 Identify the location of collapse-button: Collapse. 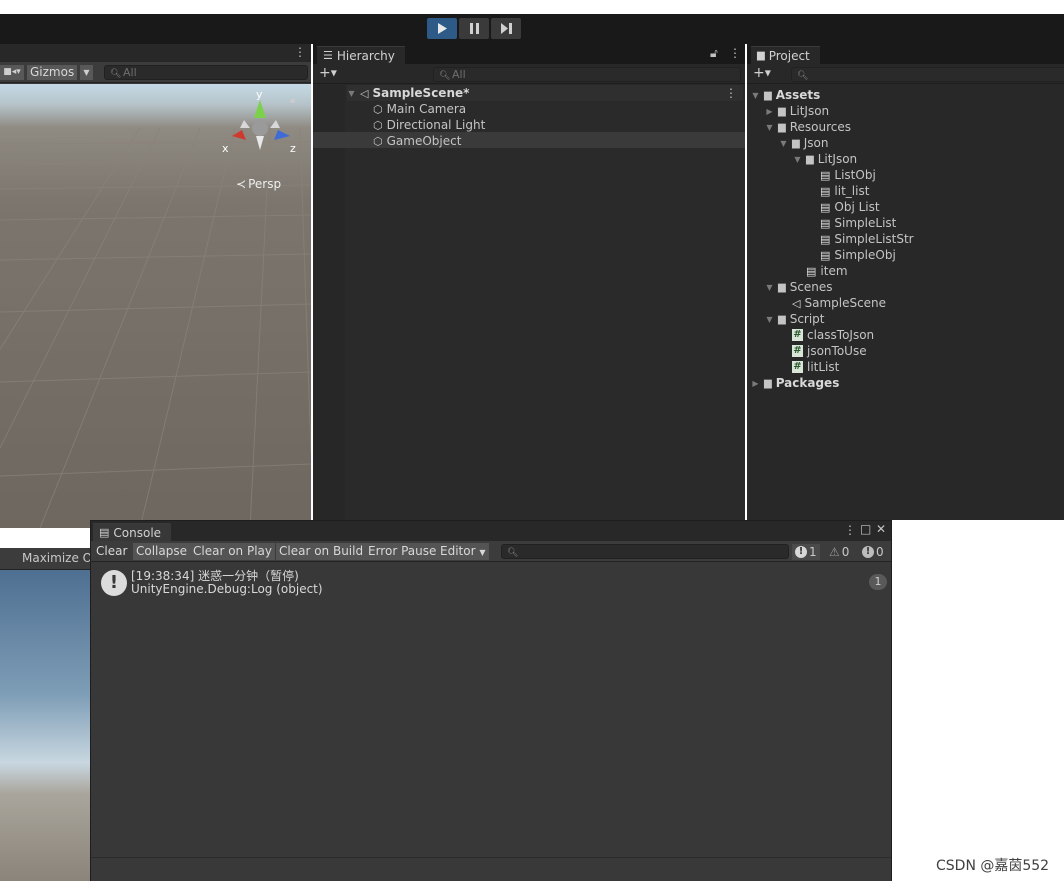
(161, 551).